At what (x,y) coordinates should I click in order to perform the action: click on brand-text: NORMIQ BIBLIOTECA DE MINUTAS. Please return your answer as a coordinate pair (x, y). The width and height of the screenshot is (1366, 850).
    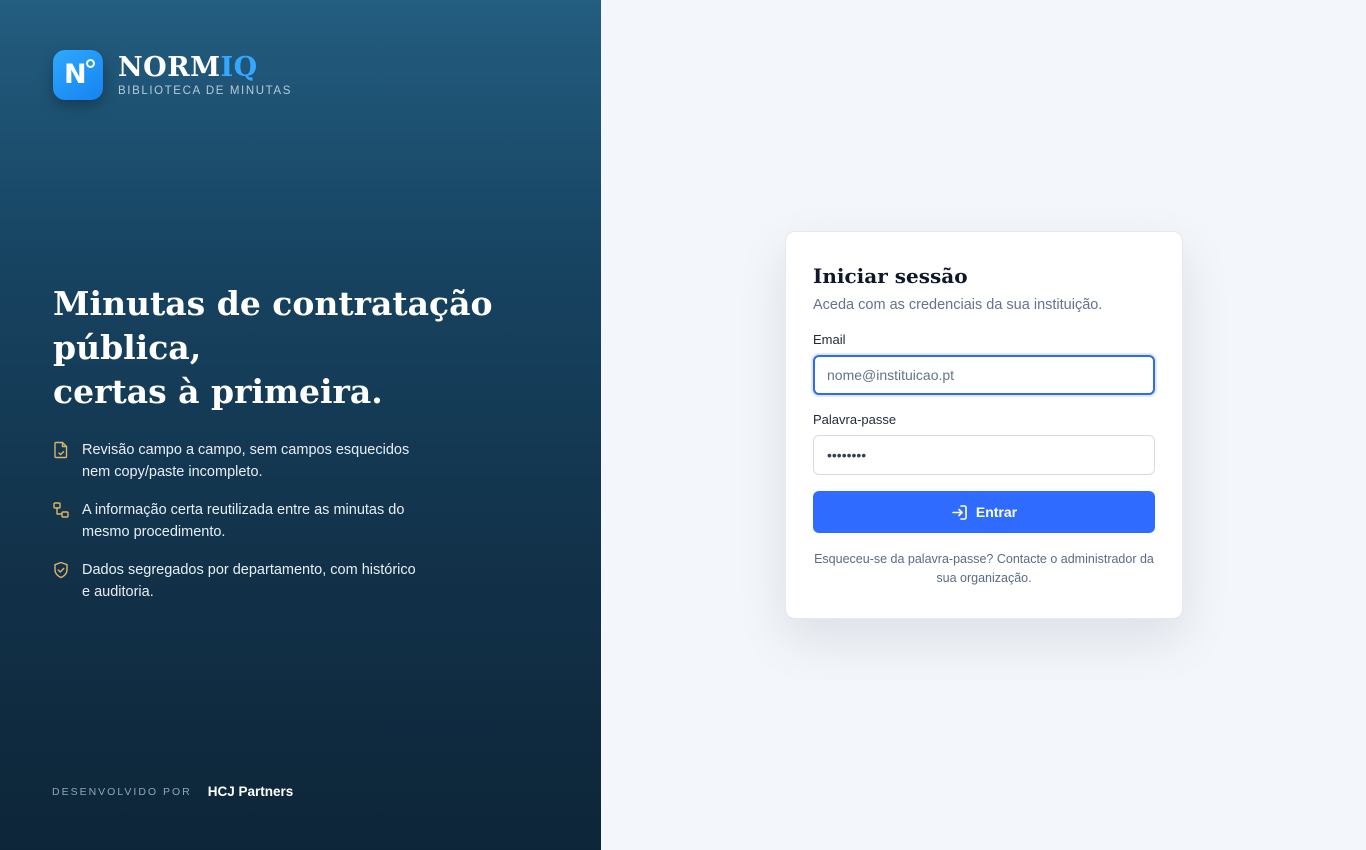
    Looking at the image, I should click on (205, 74).